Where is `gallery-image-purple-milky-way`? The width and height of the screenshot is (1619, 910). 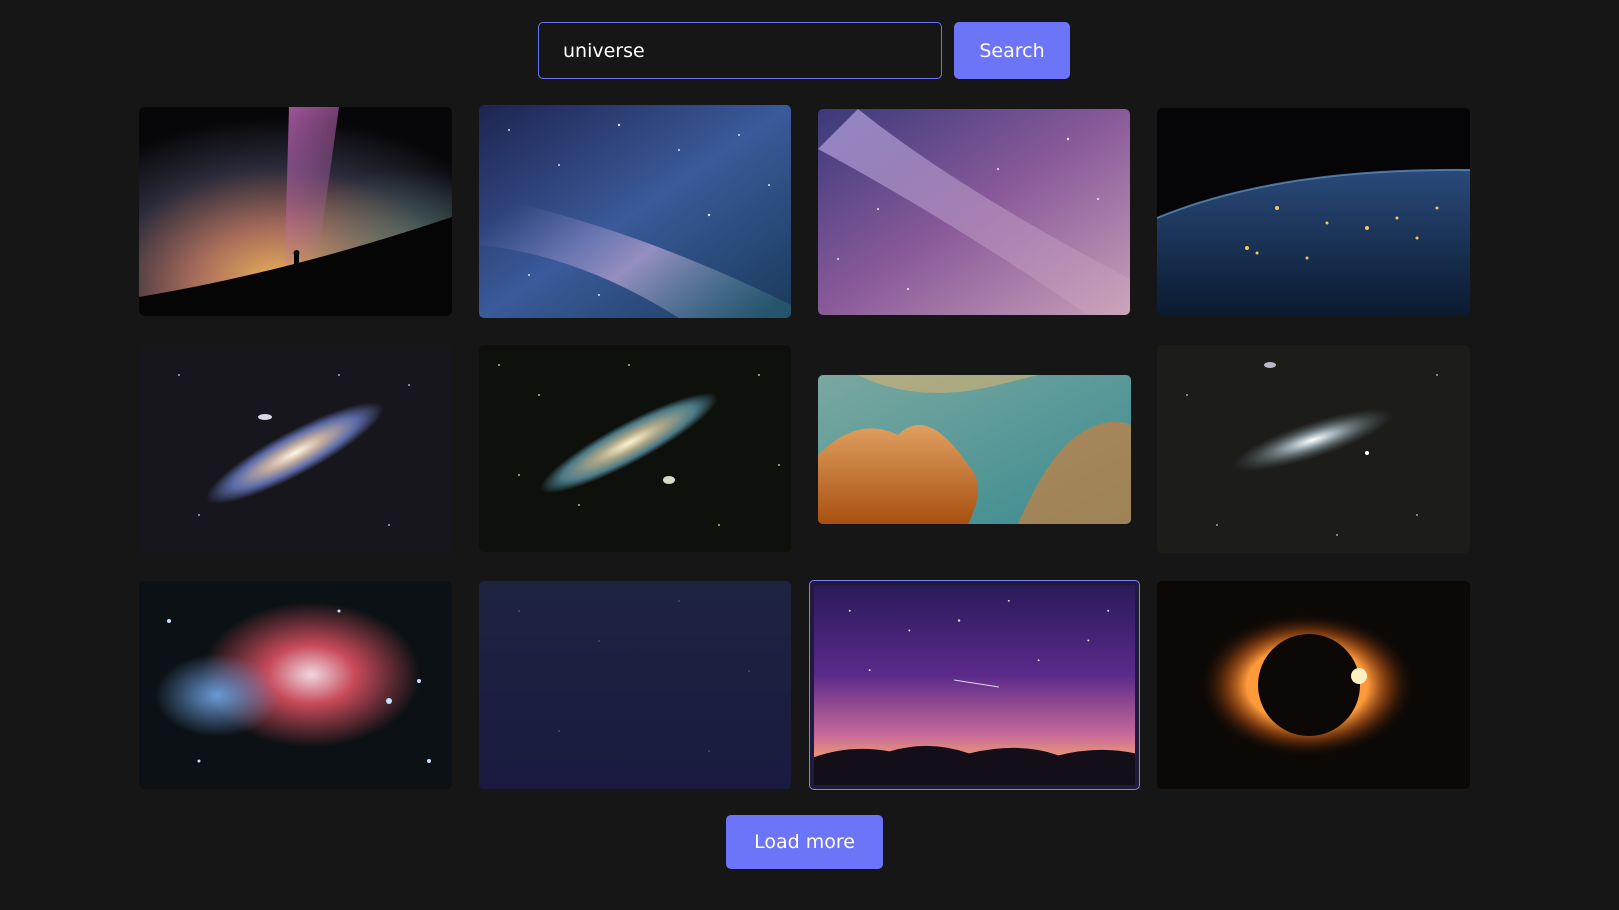
gallery-image-purple-milky-way is located at coordinates (974, 212).